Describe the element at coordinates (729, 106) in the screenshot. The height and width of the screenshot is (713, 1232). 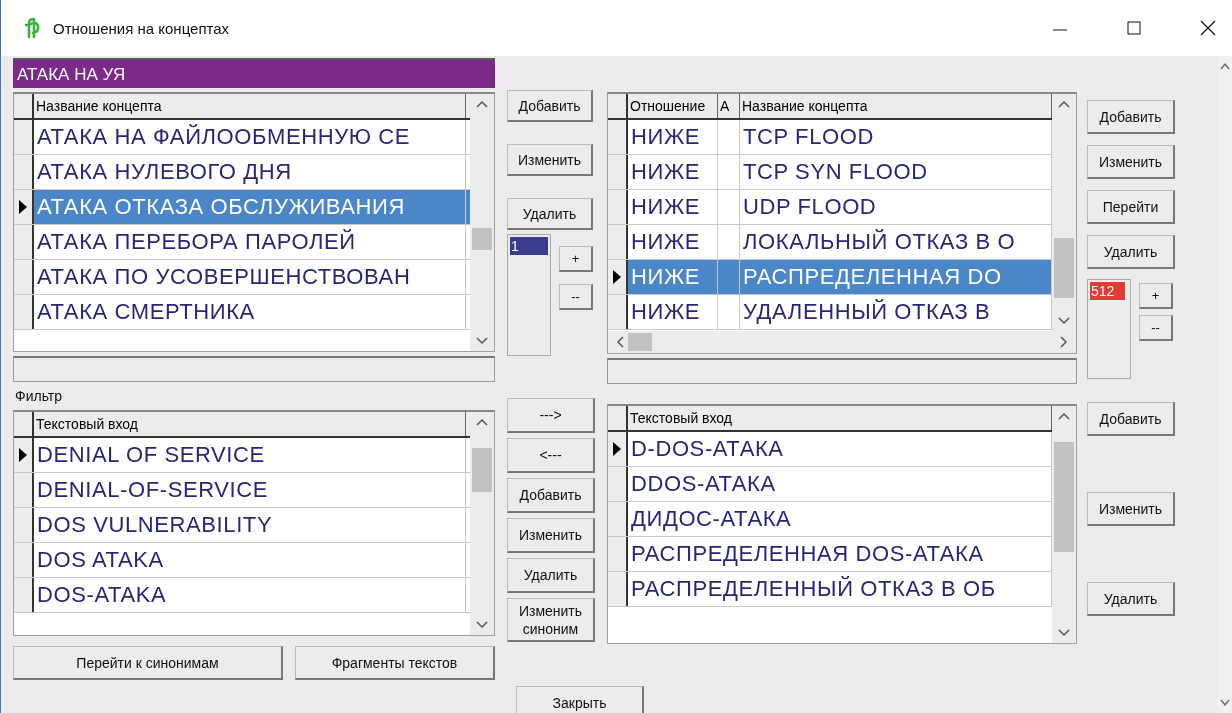
I see `column-header: А` at that location.